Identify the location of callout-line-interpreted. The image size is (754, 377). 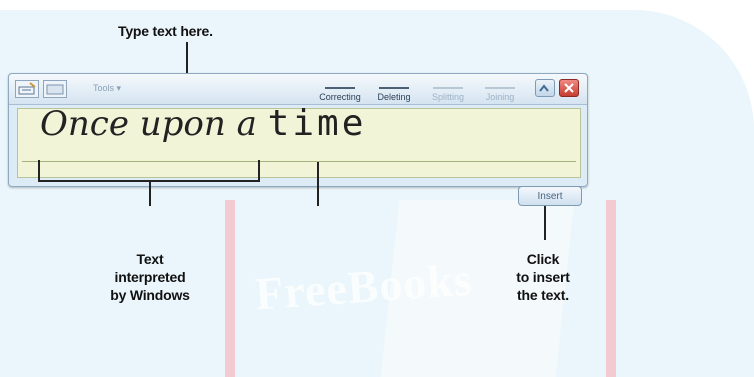
(150, 193).